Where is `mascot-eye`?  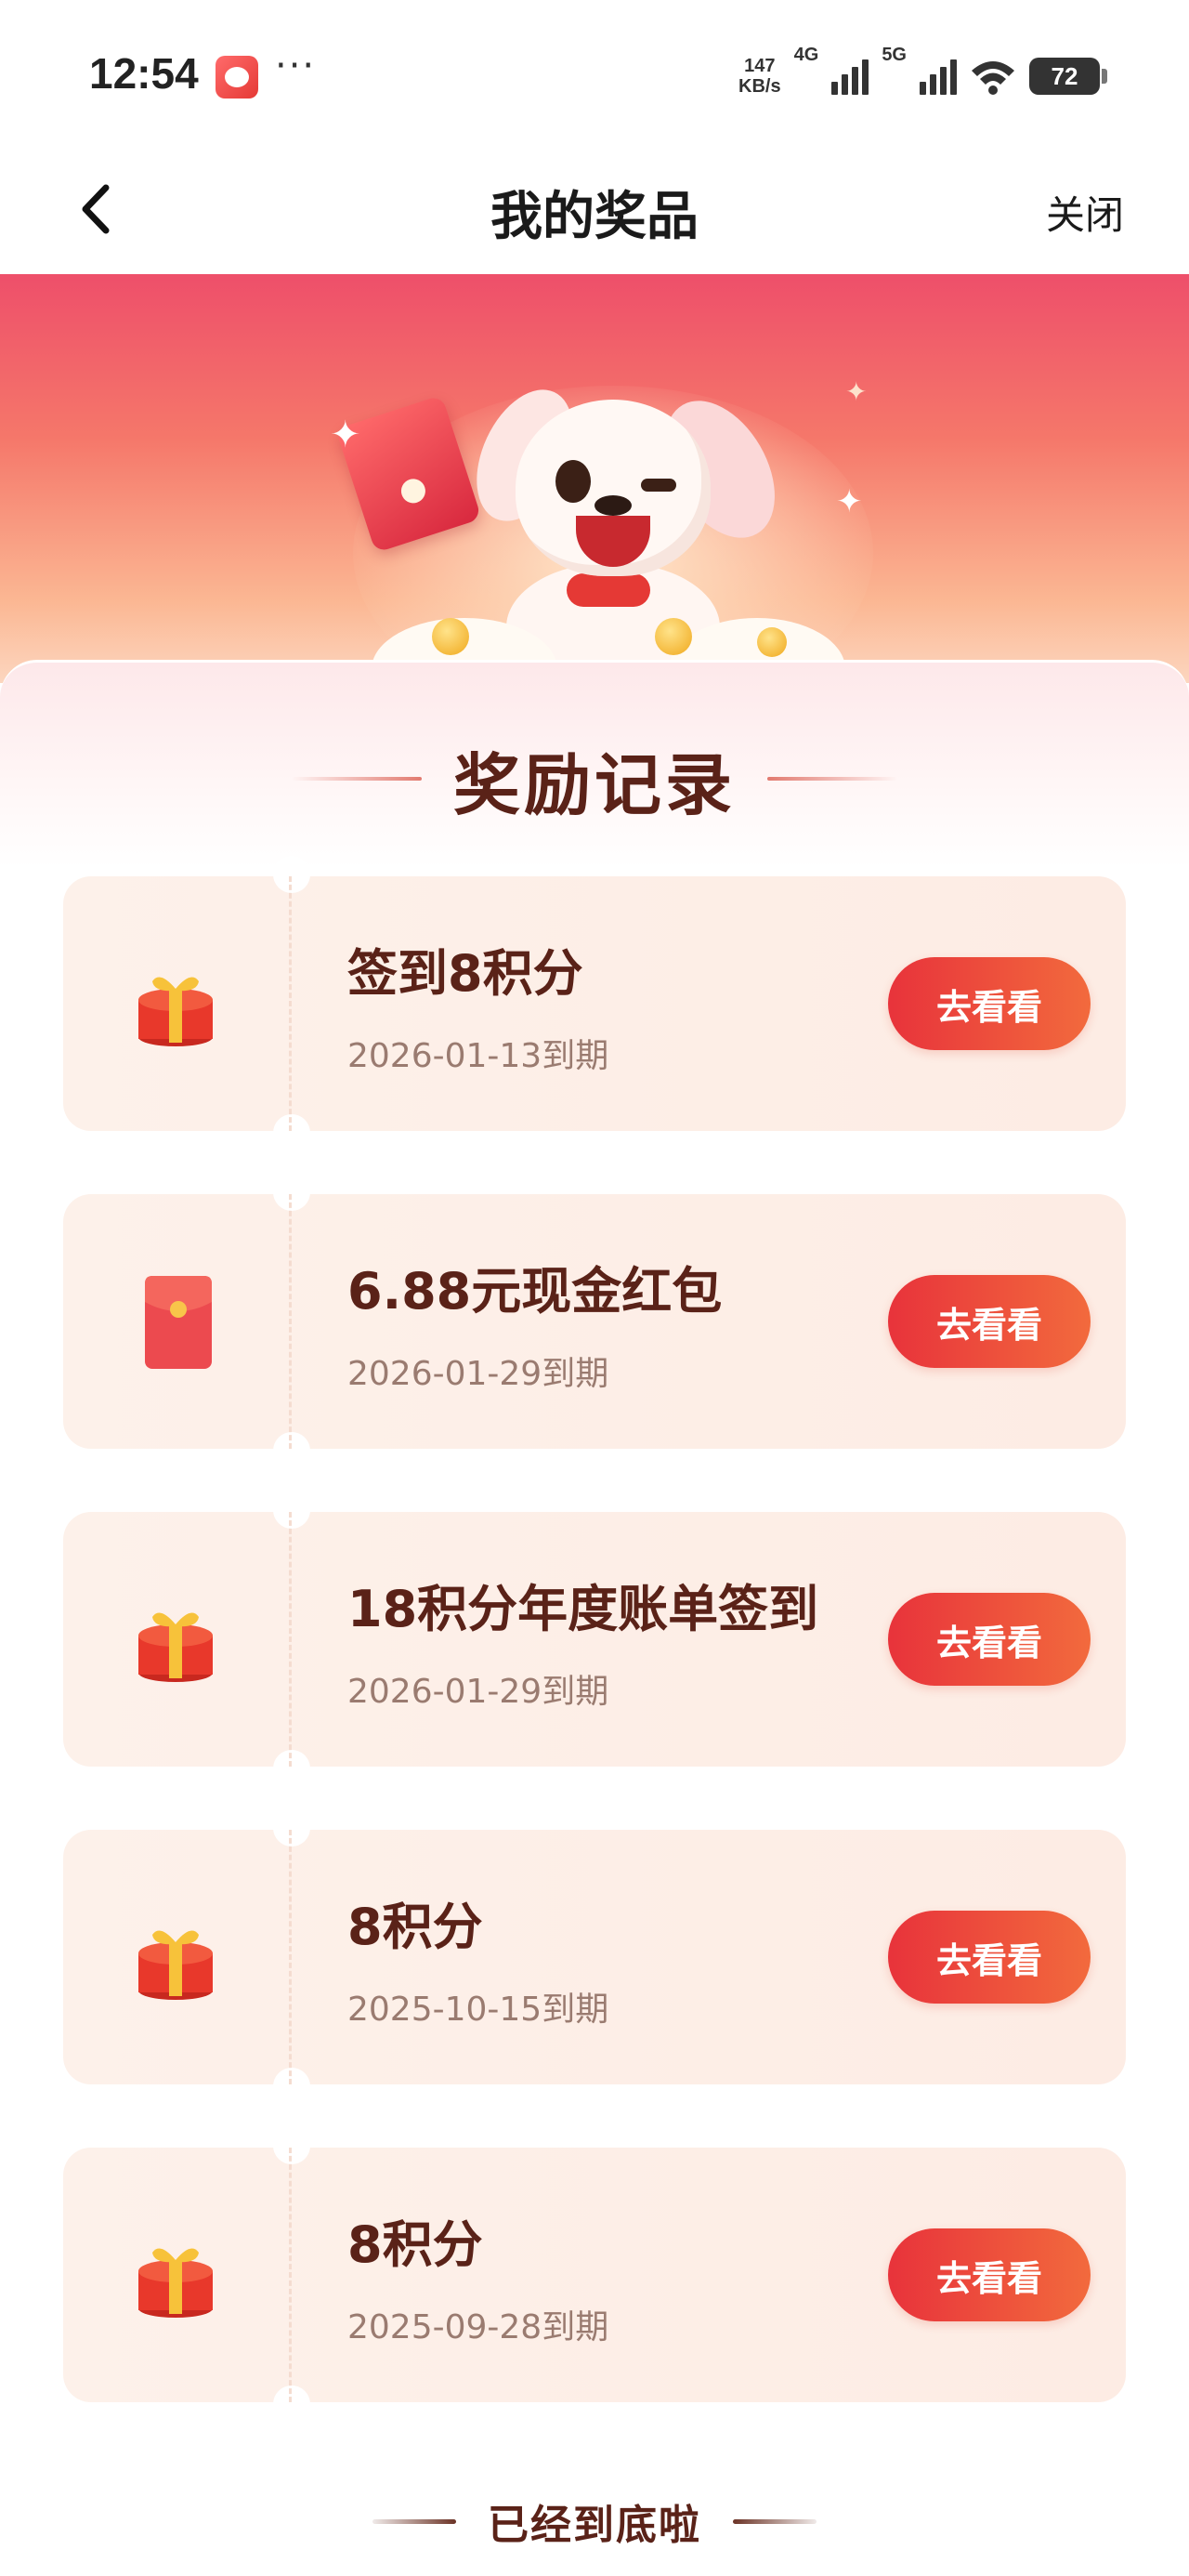 mascot-eye is located at coordinates (573, 481).